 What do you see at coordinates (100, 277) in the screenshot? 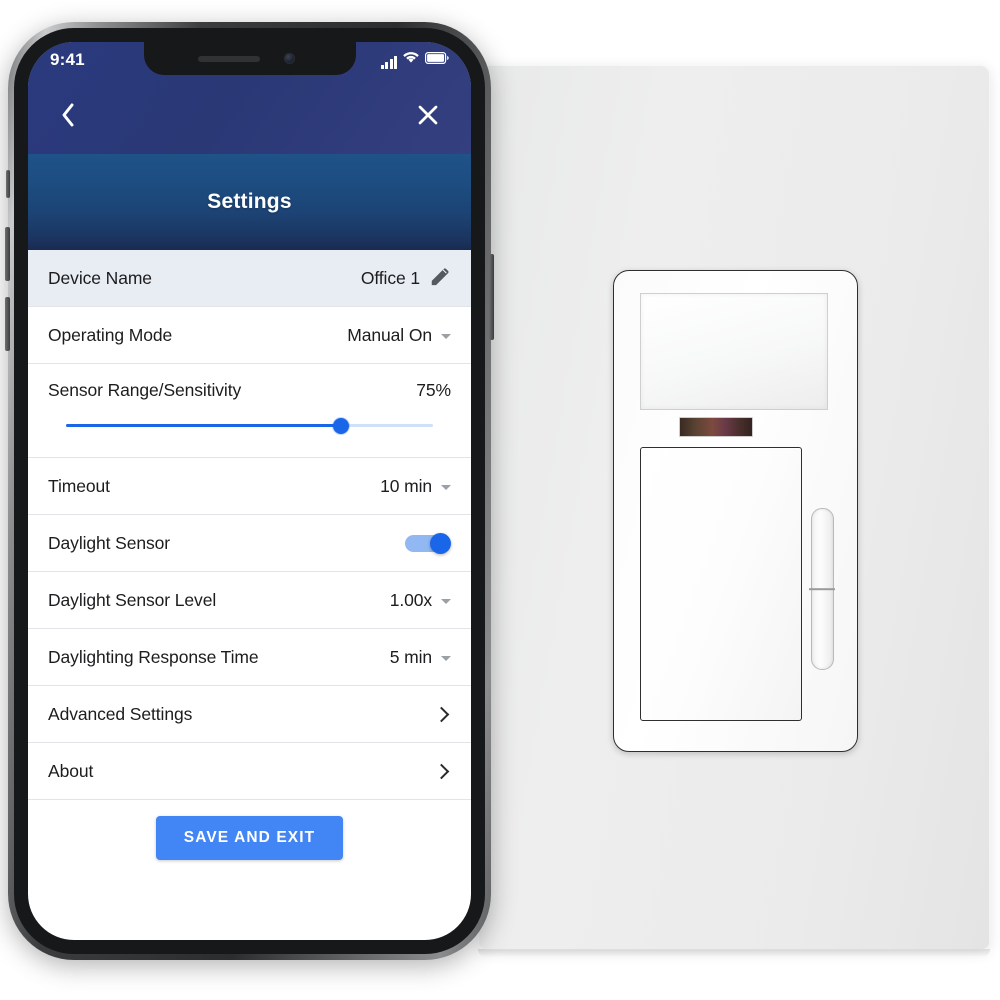
I see `device-name-label: Device Name` at bounding box center [100, 277].